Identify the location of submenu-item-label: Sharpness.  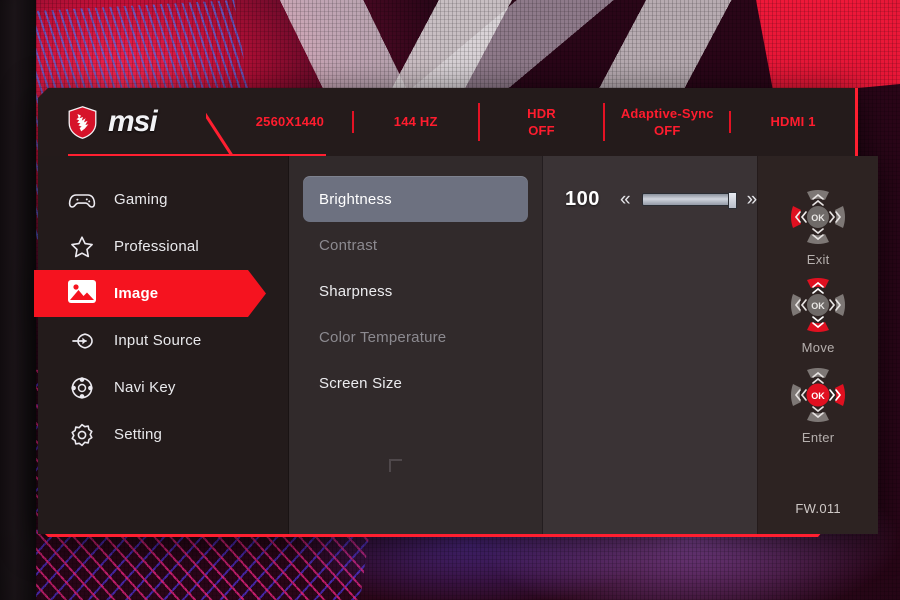
(356, 291).